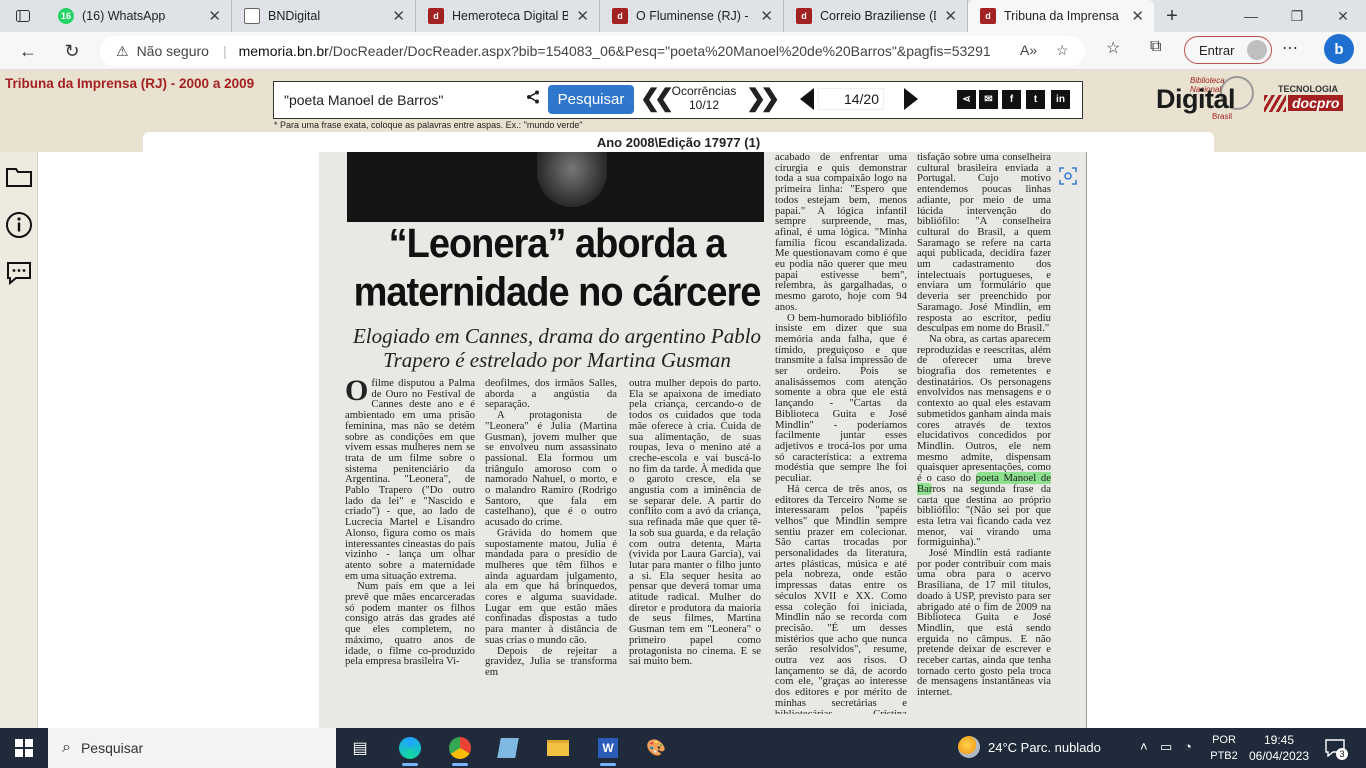  I want to click on comments-icon, so click(19, 273).